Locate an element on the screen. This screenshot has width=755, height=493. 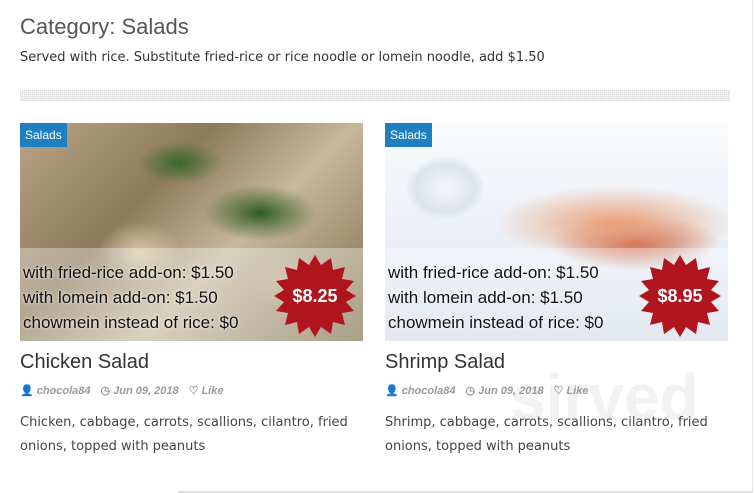
divider is located at coordinates (375, 95).